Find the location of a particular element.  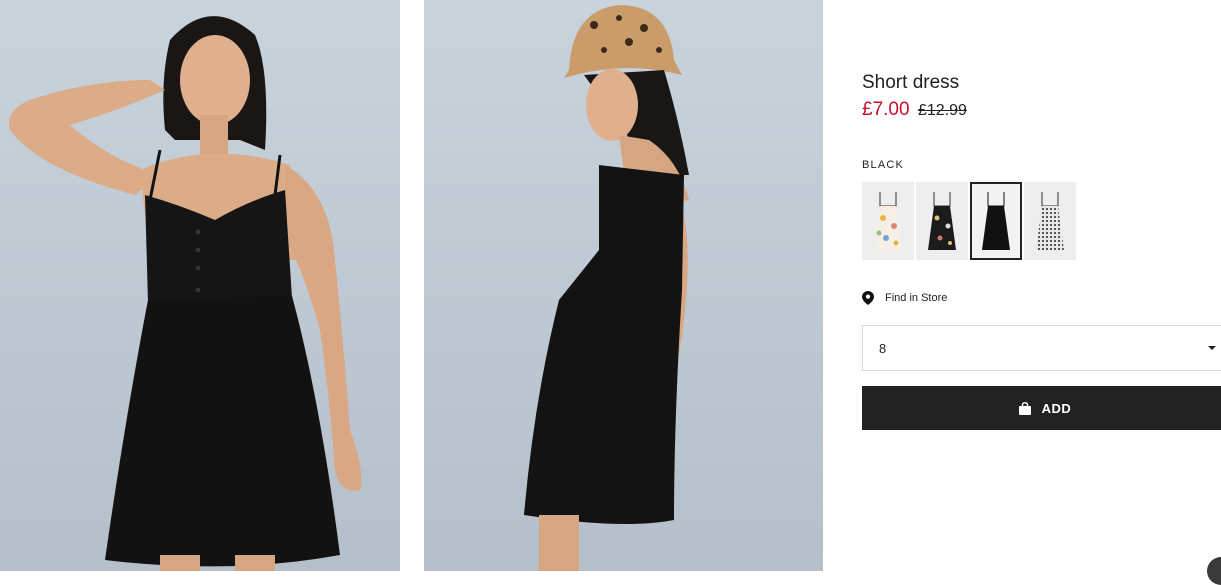

shopping-bag-icon is located at coordinates (1024, 408).